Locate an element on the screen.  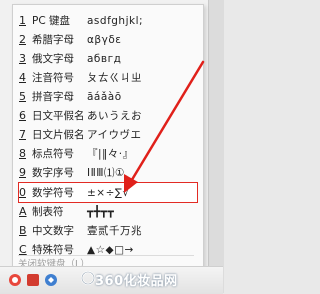
menu-item-russian: 3 俄文字母 абвгд is located at coordinates (108, 58).